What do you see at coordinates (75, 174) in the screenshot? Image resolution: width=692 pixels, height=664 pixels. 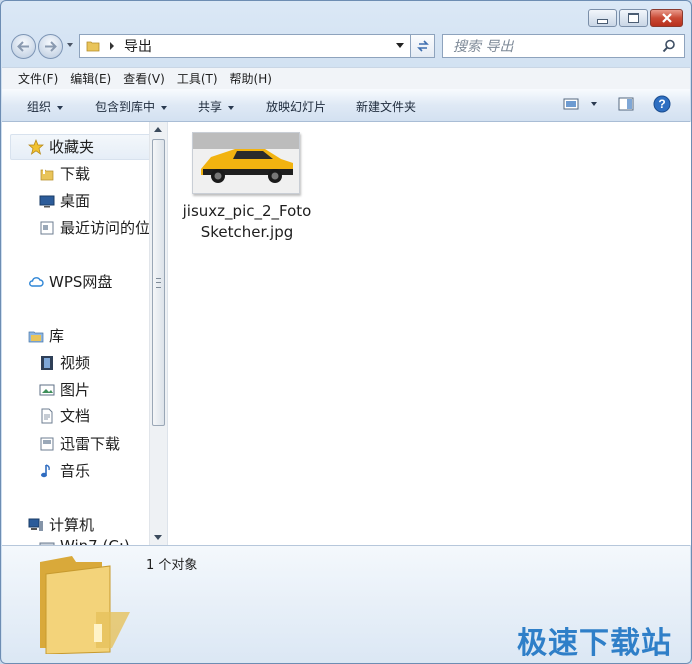 I see `nav-downloads-label: 下载` at bounding box center [75, 174].